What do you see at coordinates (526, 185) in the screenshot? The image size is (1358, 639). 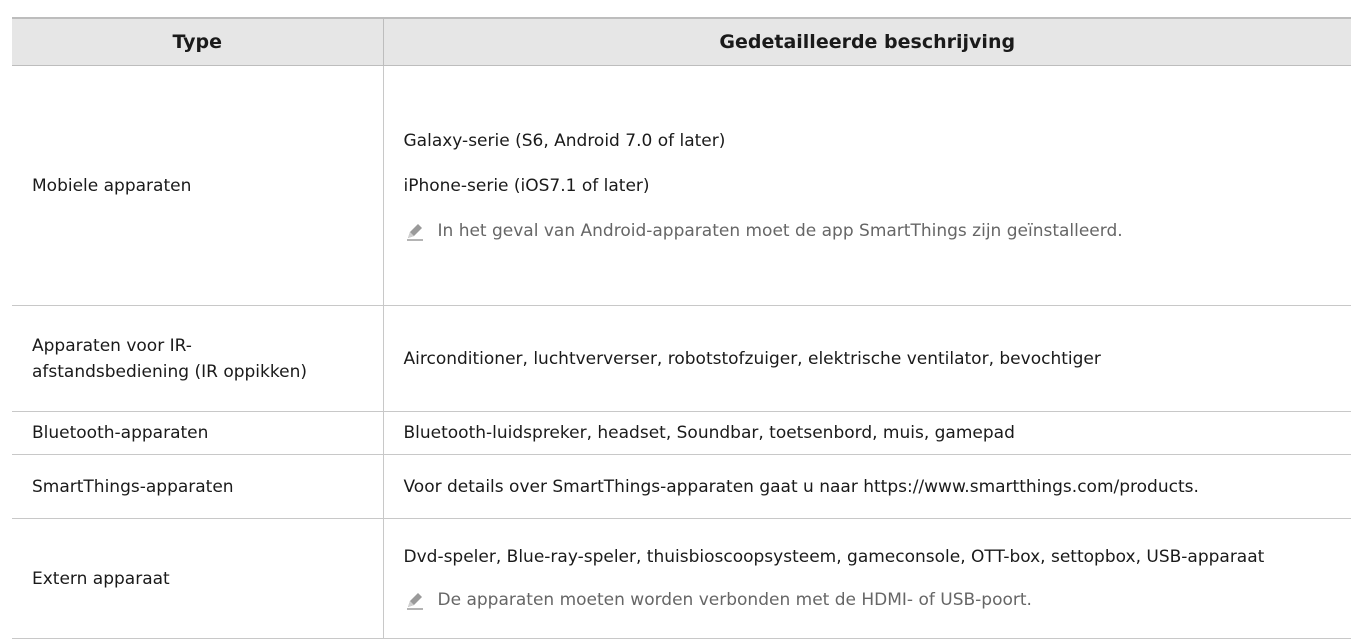 I see `description-line: iPhone-serie (iOS7.1 of later)` at bounding box center [526, 185].